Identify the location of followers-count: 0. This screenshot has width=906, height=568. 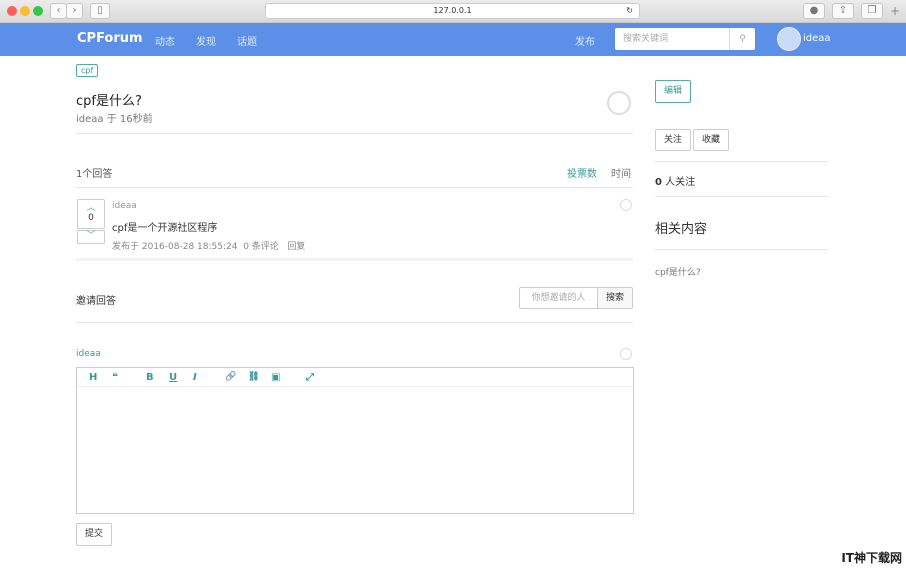
(658, 182).